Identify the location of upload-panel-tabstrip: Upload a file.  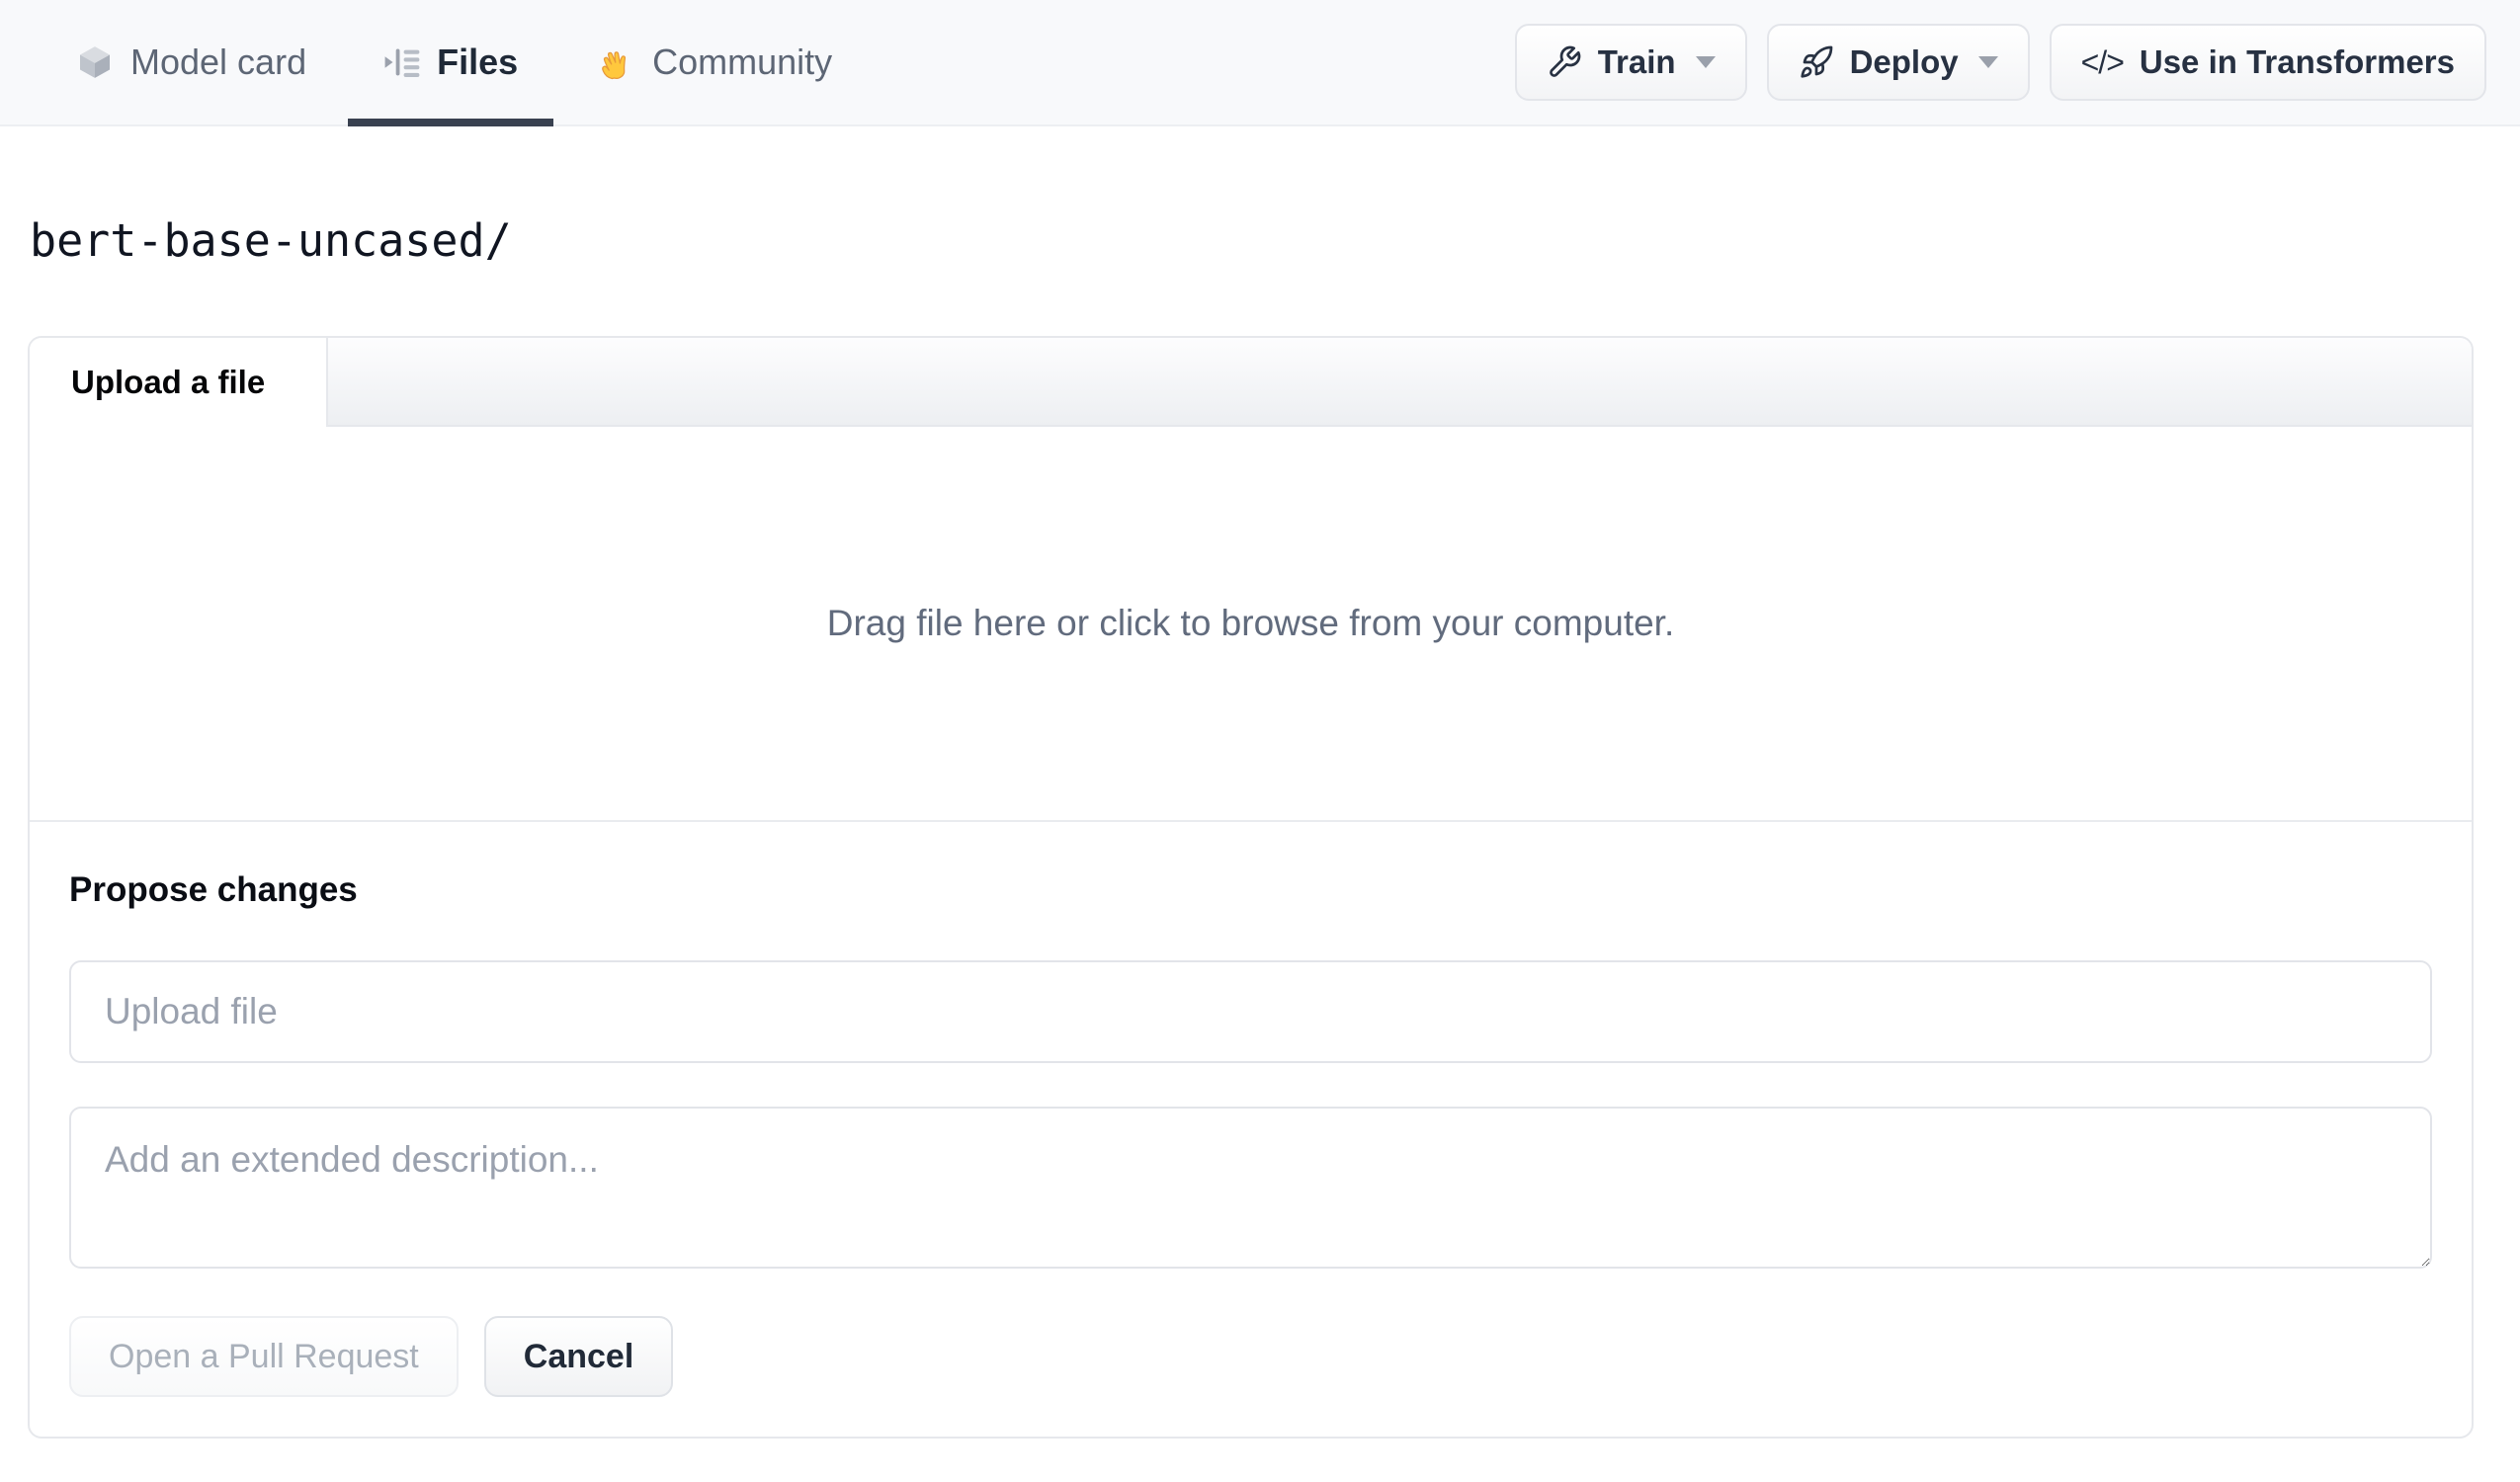
(1251, 383).